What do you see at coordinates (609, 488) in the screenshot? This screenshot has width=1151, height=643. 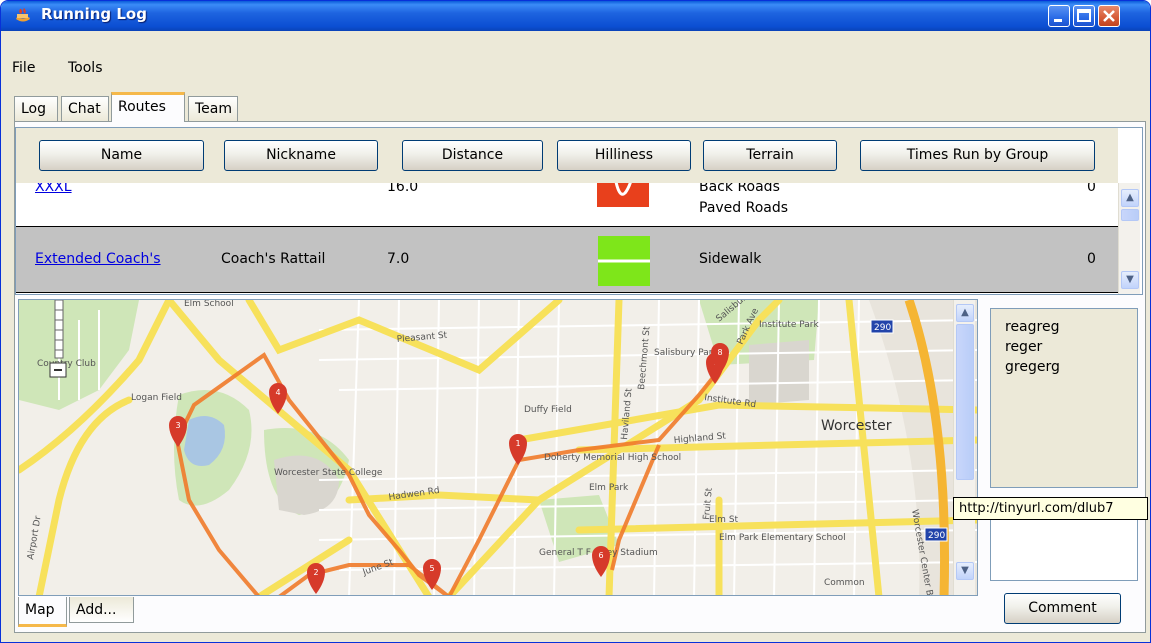 I see `map-label-elm-park: Elm Park` at bounding box center [609, 488].